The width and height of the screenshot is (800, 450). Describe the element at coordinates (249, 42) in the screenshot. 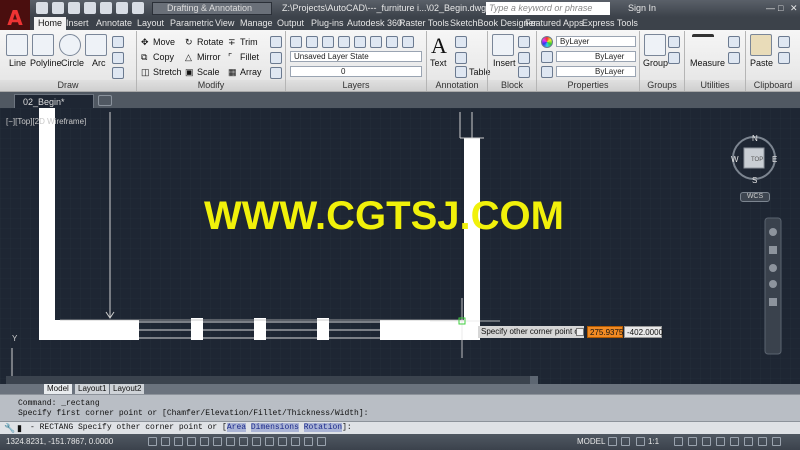

I see `trim-button: Trim` at that location.